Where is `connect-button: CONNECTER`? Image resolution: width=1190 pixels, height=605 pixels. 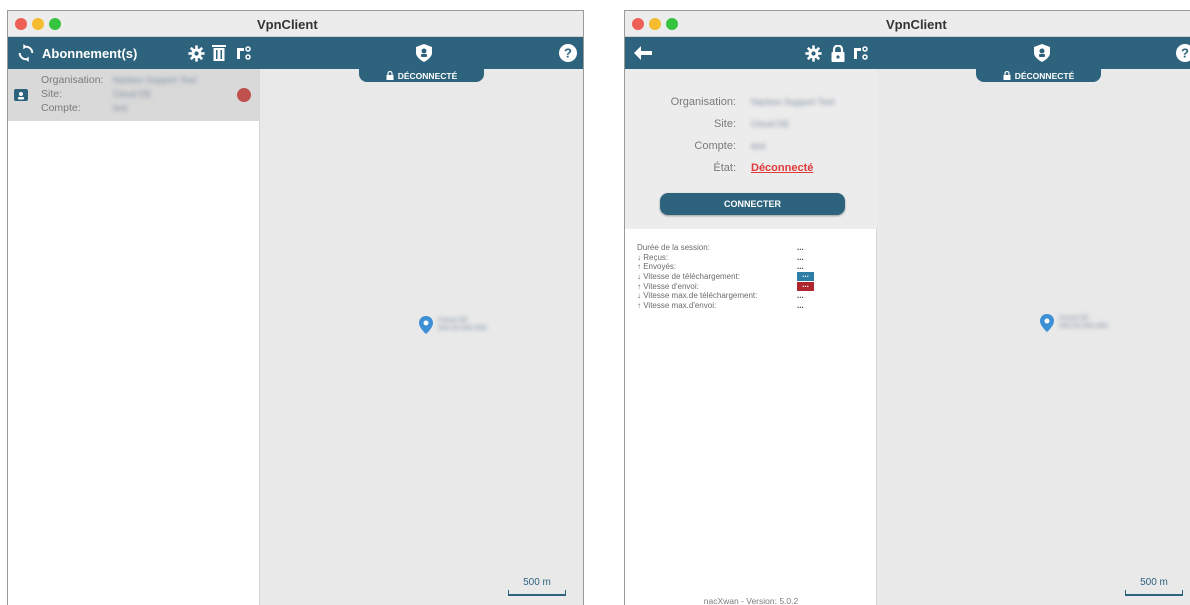
connect-button: CONNECTER is located at coordinates (752, 204).